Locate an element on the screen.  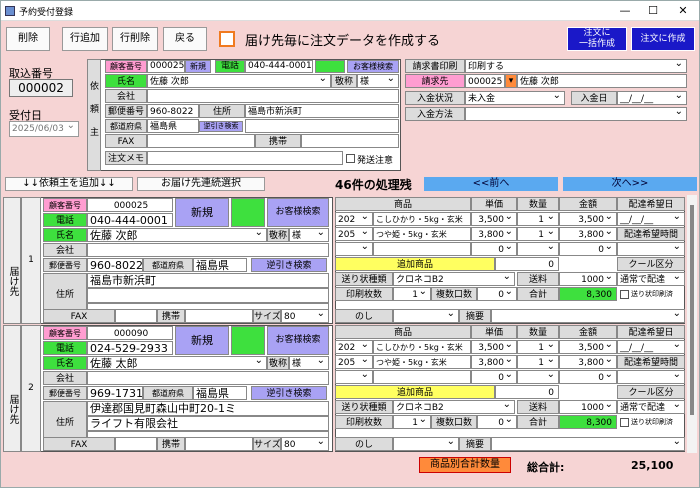
vertical-scrollbar is located at coordinates (692, 324).